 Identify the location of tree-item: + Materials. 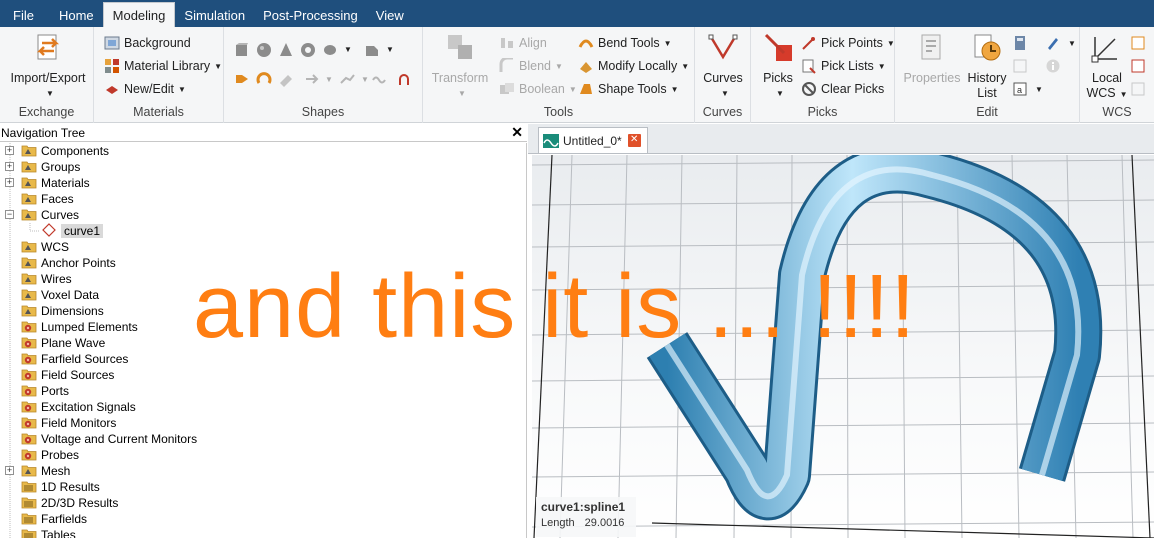
(47, 183).